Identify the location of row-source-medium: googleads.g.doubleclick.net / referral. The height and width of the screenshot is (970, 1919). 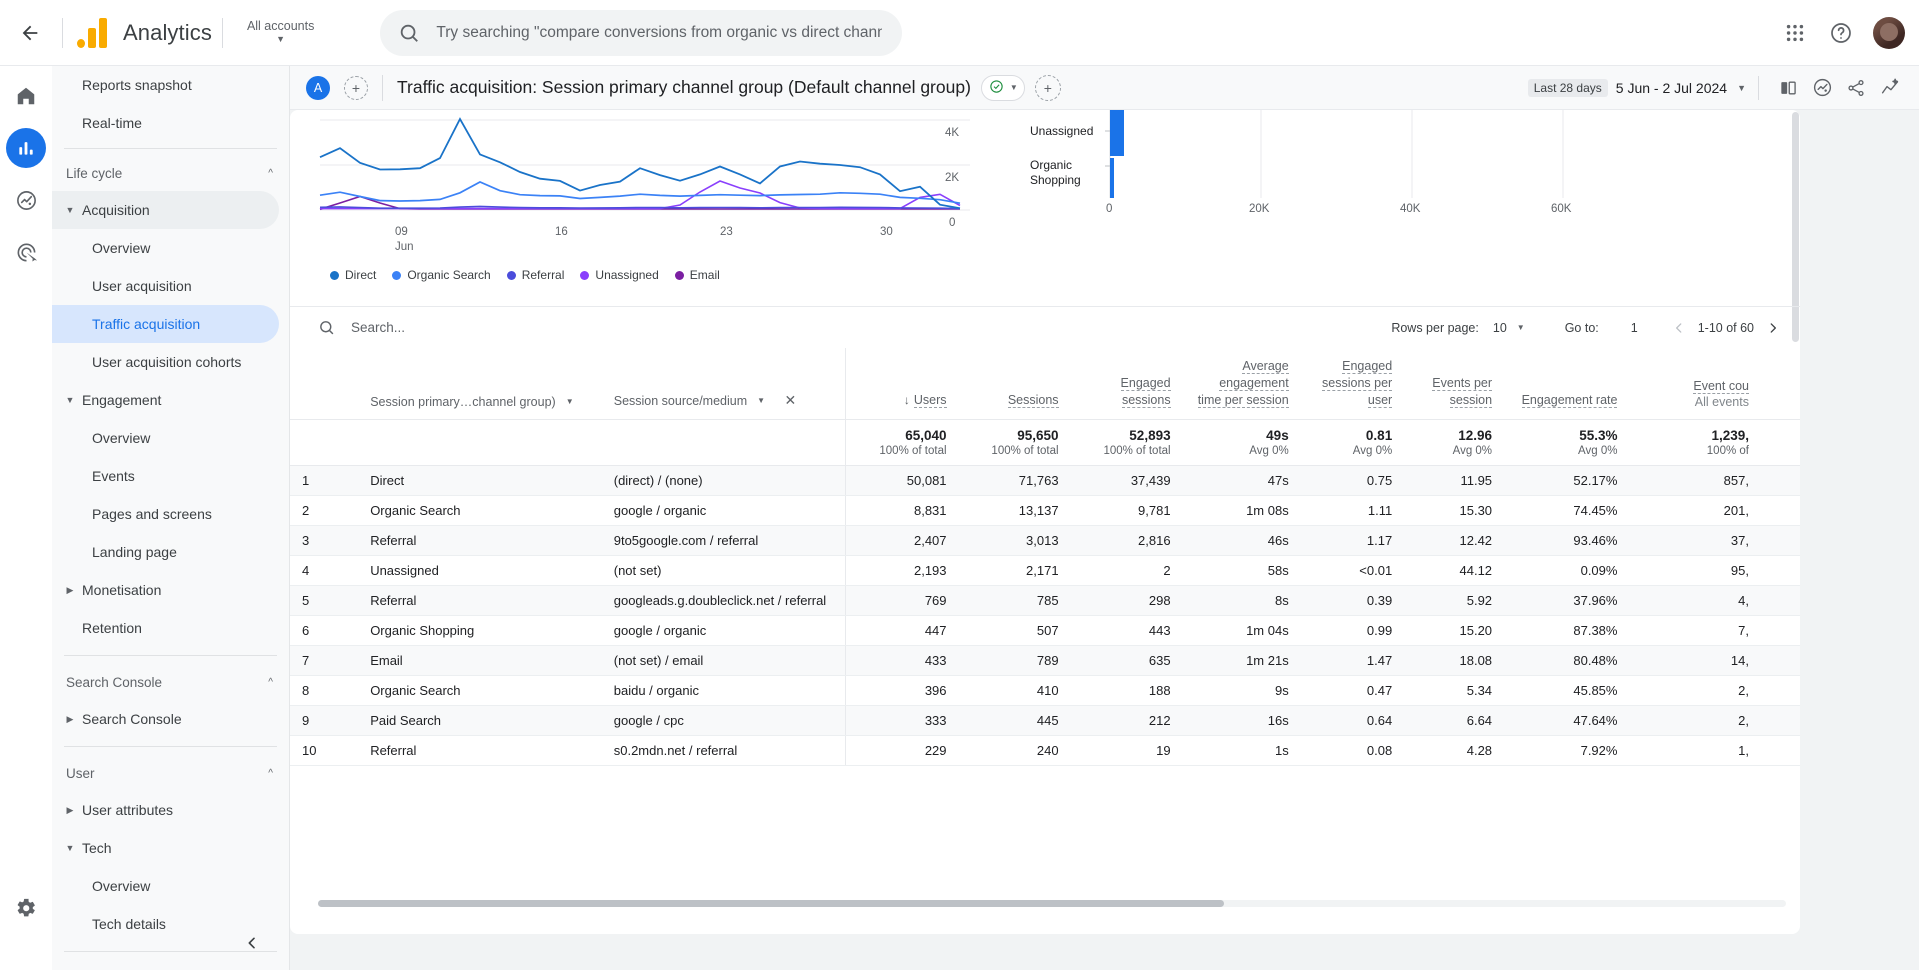
(723, 600).